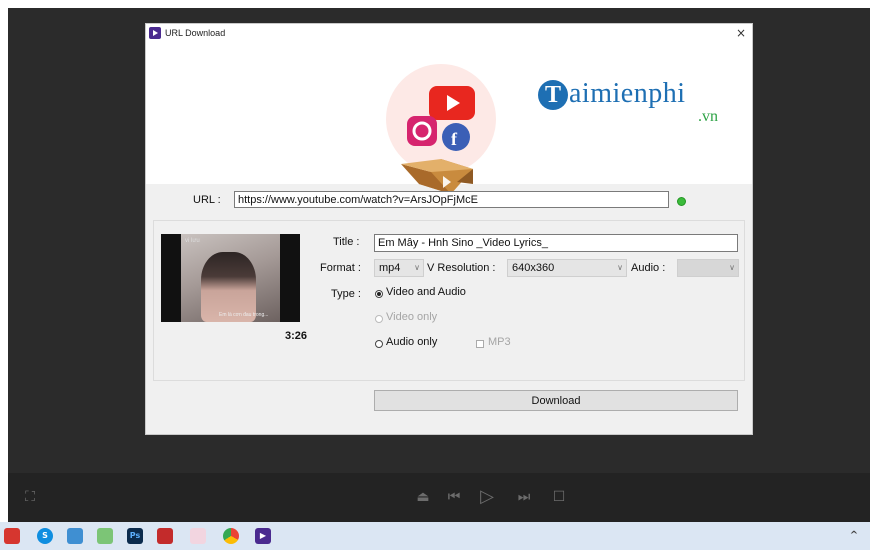 The image size is (870, 550). I want to click on url-label: URL :, so click(207, 200).